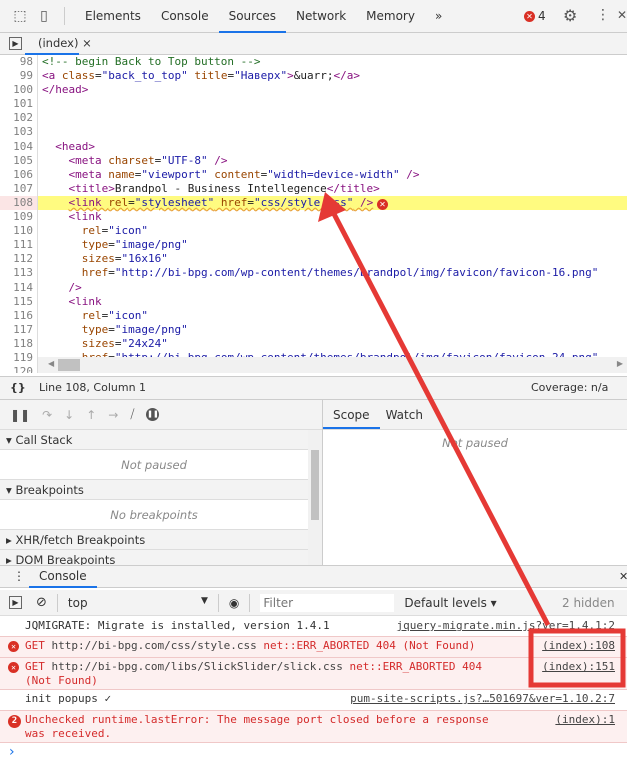 This screenshot has width=627, height=778. What do you see at coordinates (19, 301) in the screenshot?
I see `line-number: 115` at bounding box center [19, 301].